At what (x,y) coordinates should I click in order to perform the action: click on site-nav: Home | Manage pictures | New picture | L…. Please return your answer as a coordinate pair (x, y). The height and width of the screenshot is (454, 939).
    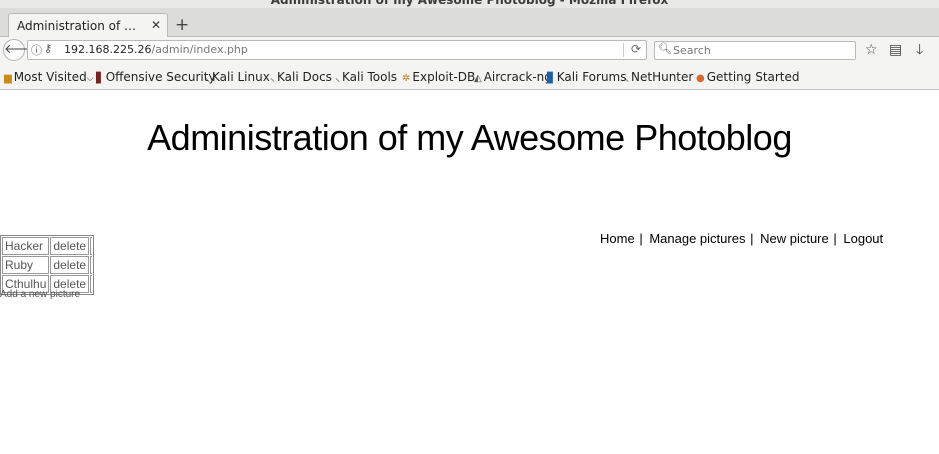
    Looking at the image, I should click on (741, 238).